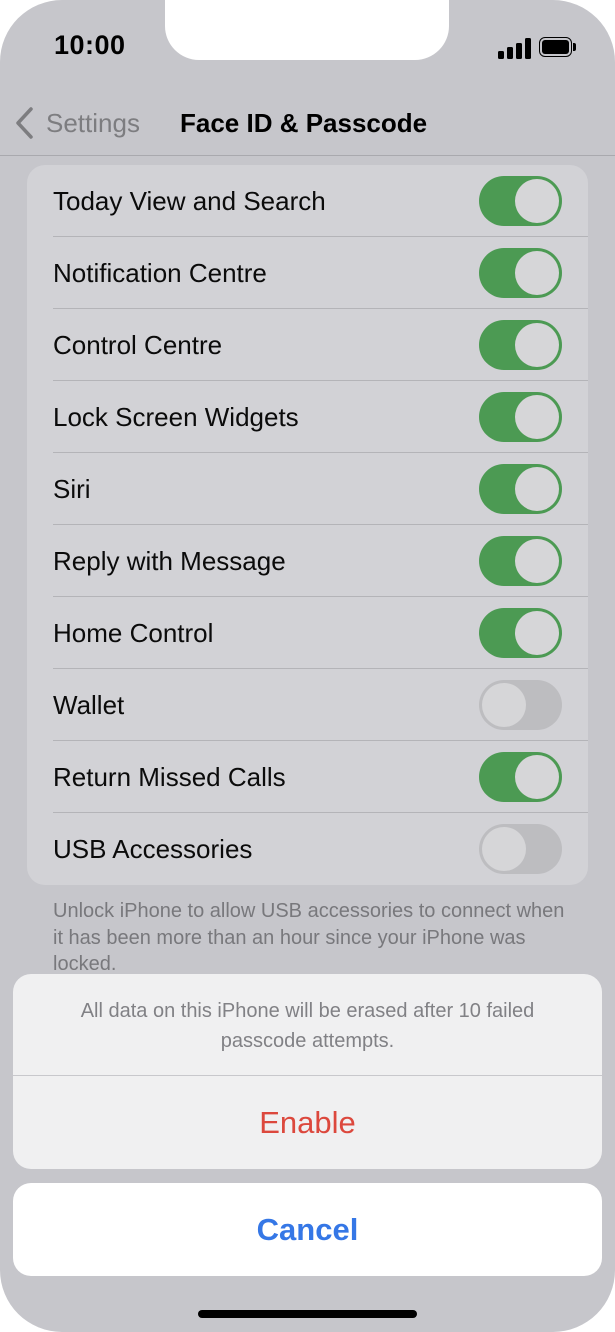  What do you see at coordinates (307, 1229) in the screenshot?
I see `cancel-button: Cancel` at bounding box center [307, 1229].